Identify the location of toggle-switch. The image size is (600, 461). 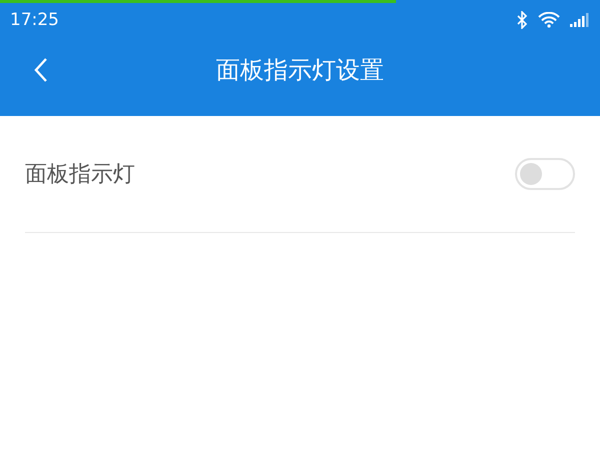
(545, 174).